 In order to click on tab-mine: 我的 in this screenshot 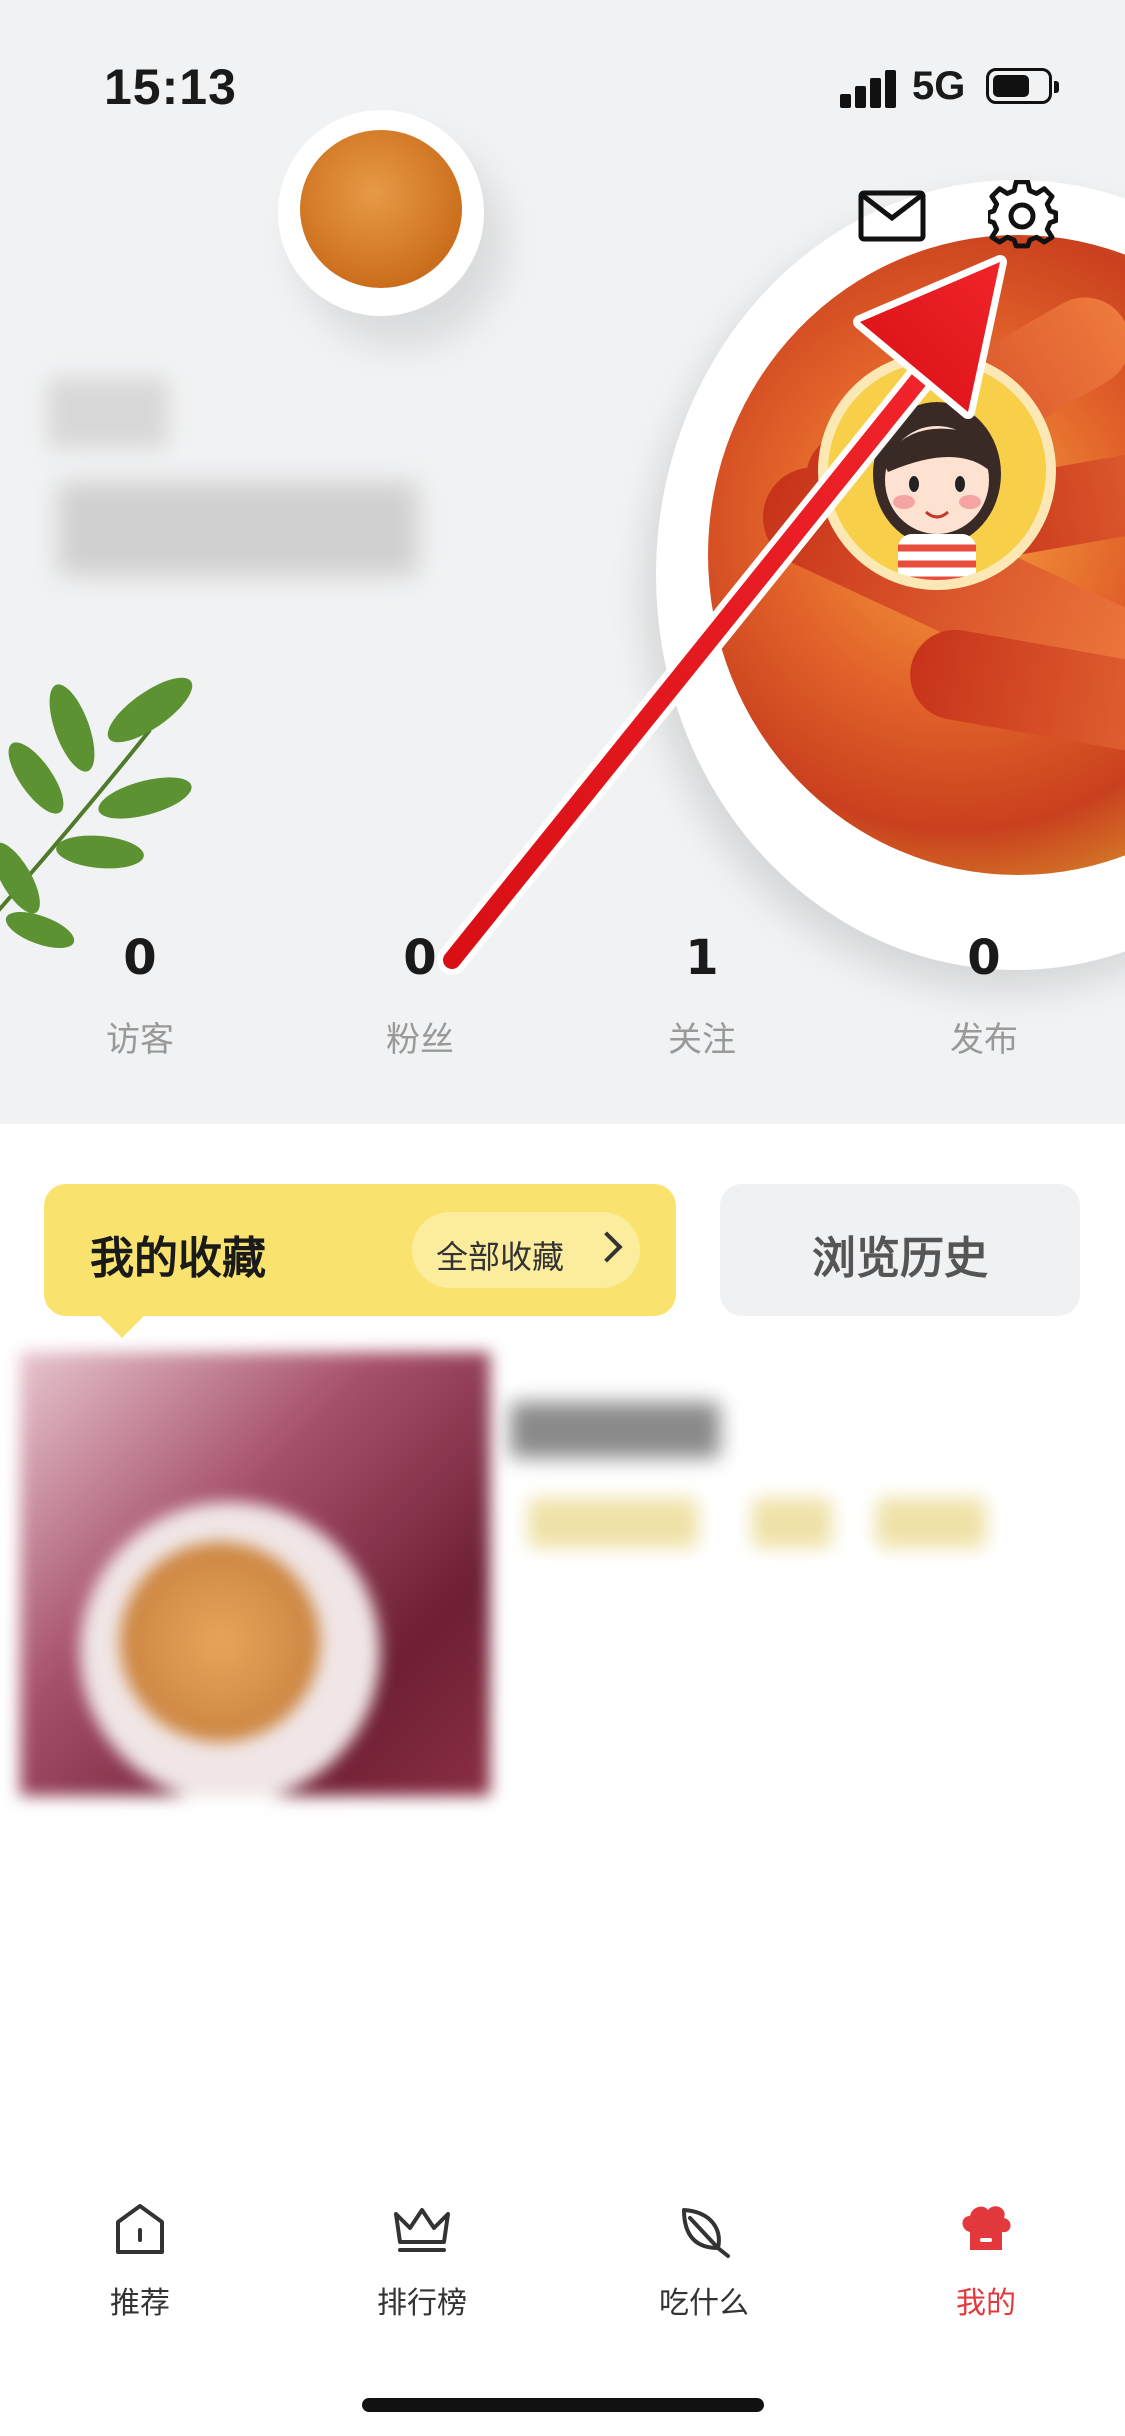, I will do `click(986, 2259)`.